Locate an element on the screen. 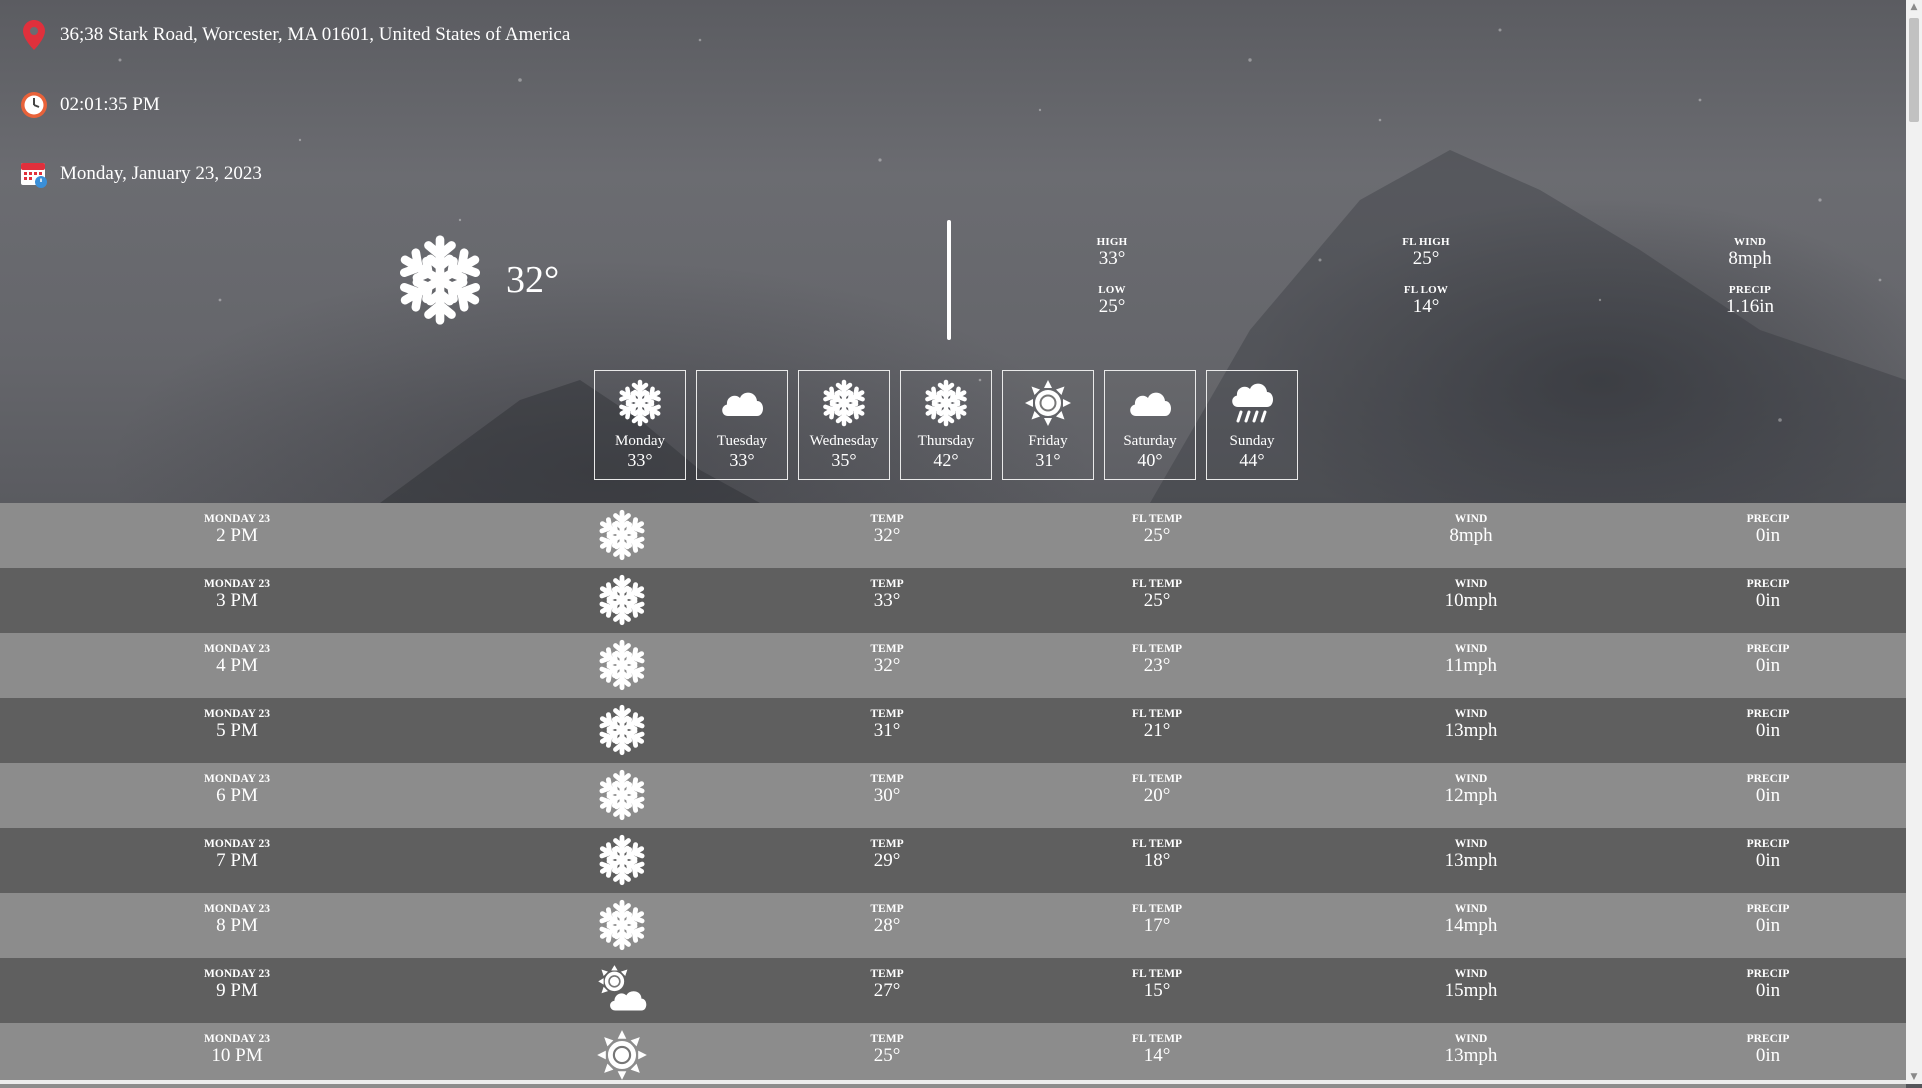 The height and width of the screenshot is (1088, 1922). fl-temp-cell: FL TEMP 20° is located at coordinates (1157, 790).